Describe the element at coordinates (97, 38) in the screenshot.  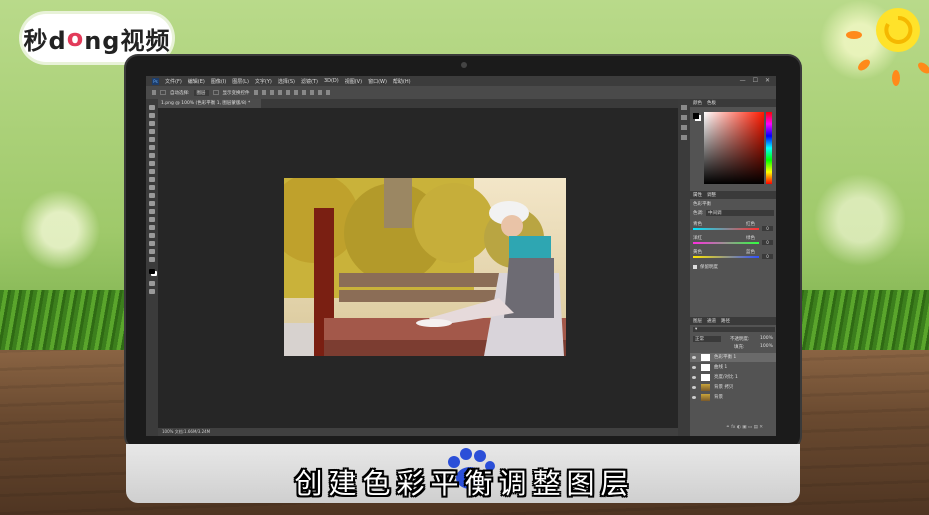
I see `logo: 秒d o ng视频` at that location.